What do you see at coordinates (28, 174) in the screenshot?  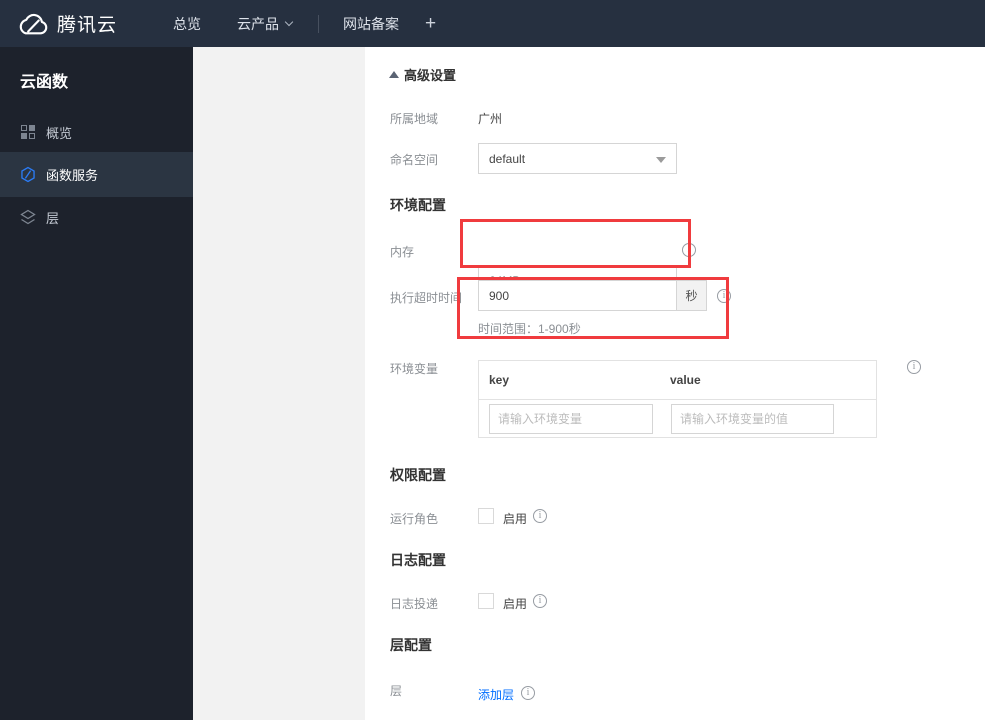 I see `scf-hexagon-icon` at bounding box center [28, 174].